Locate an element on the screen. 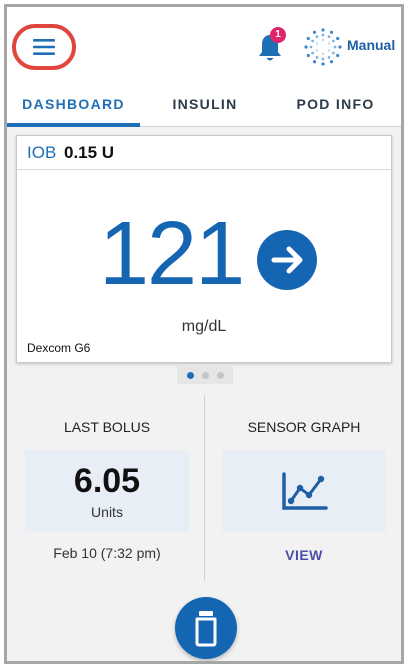 This screenshot has height=668, width=408. insulin-vial-icon is located at coordinates (206, 629).